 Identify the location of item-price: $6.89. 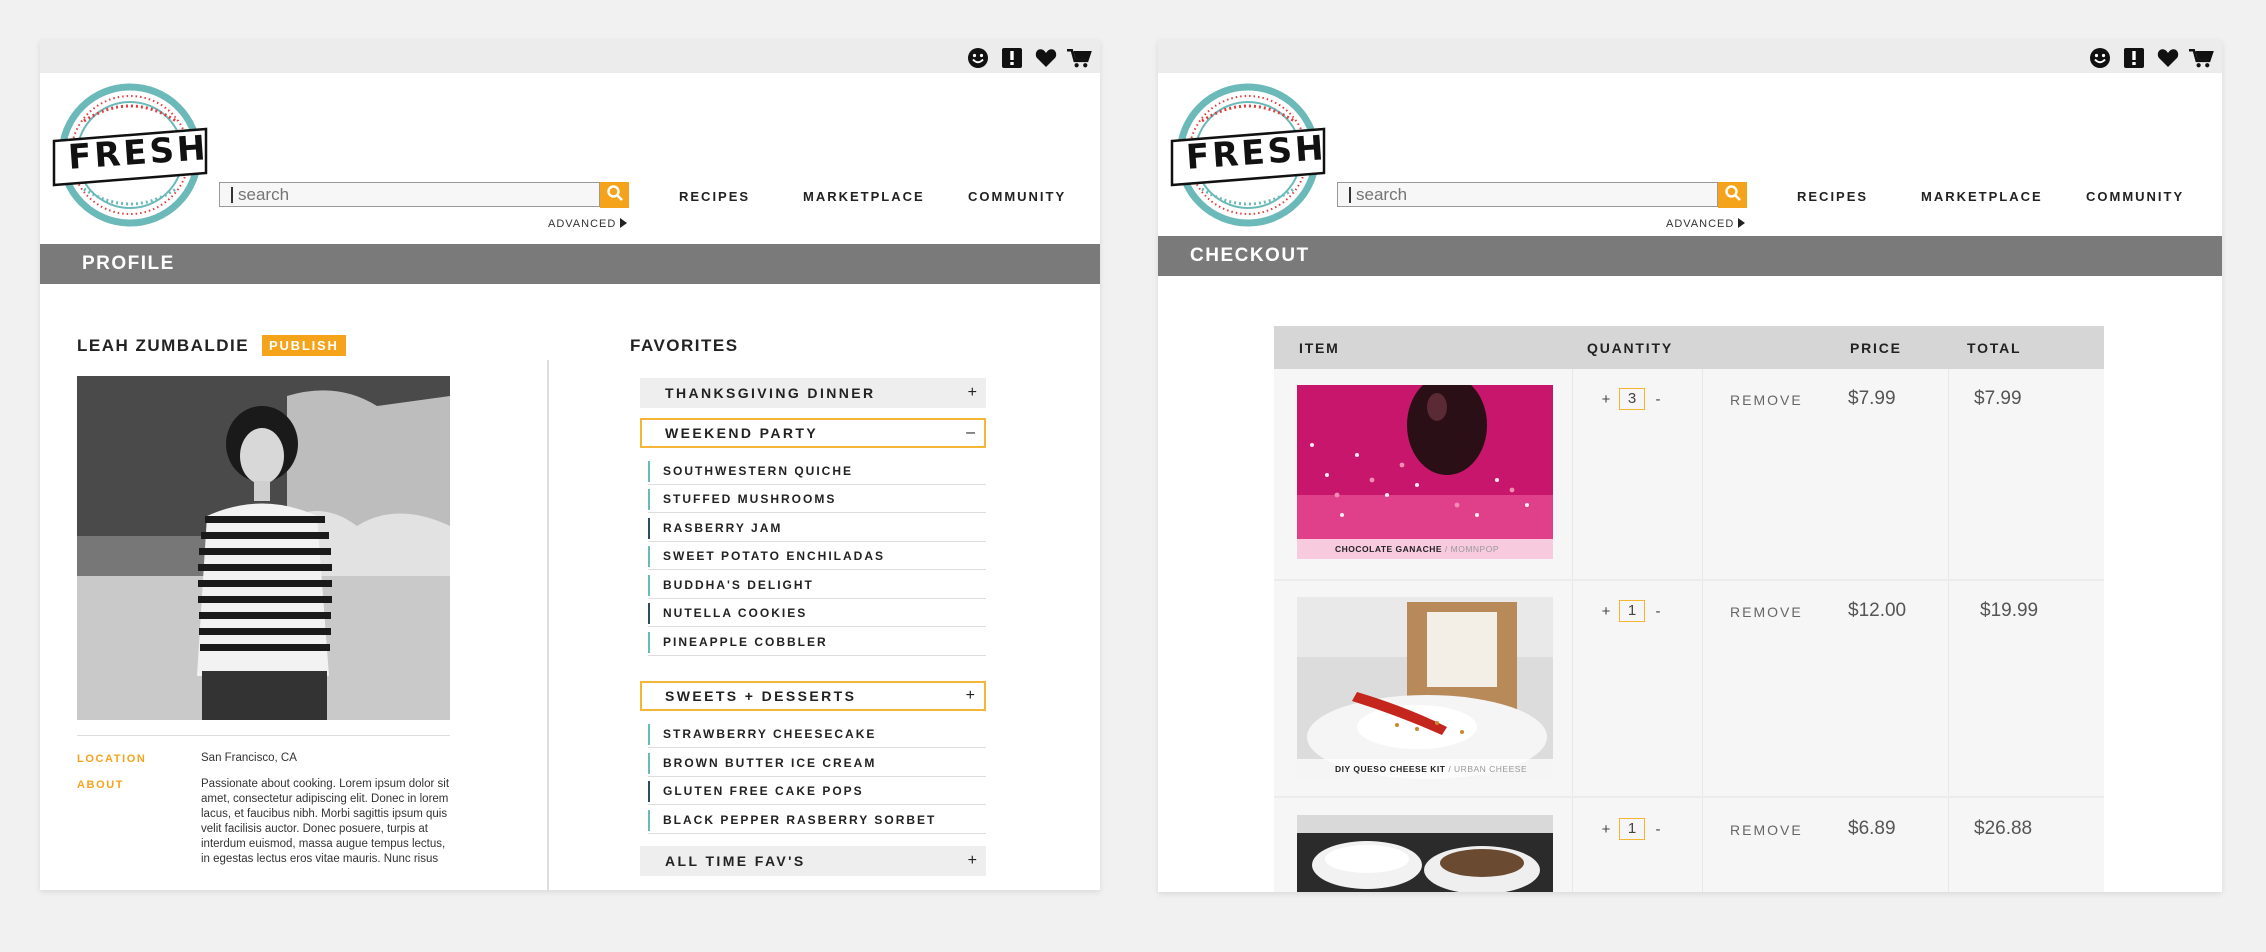
(1872, 828).